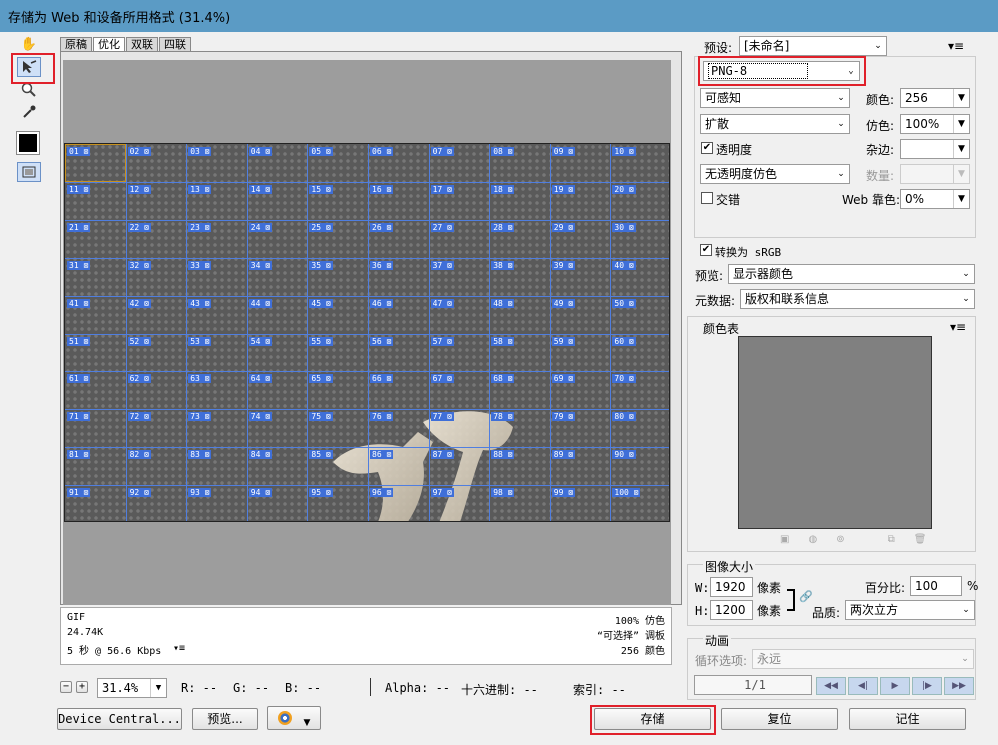 The image size is (998, 745). I want to click on slice-label: 55 ⊠, so click(321, 341).